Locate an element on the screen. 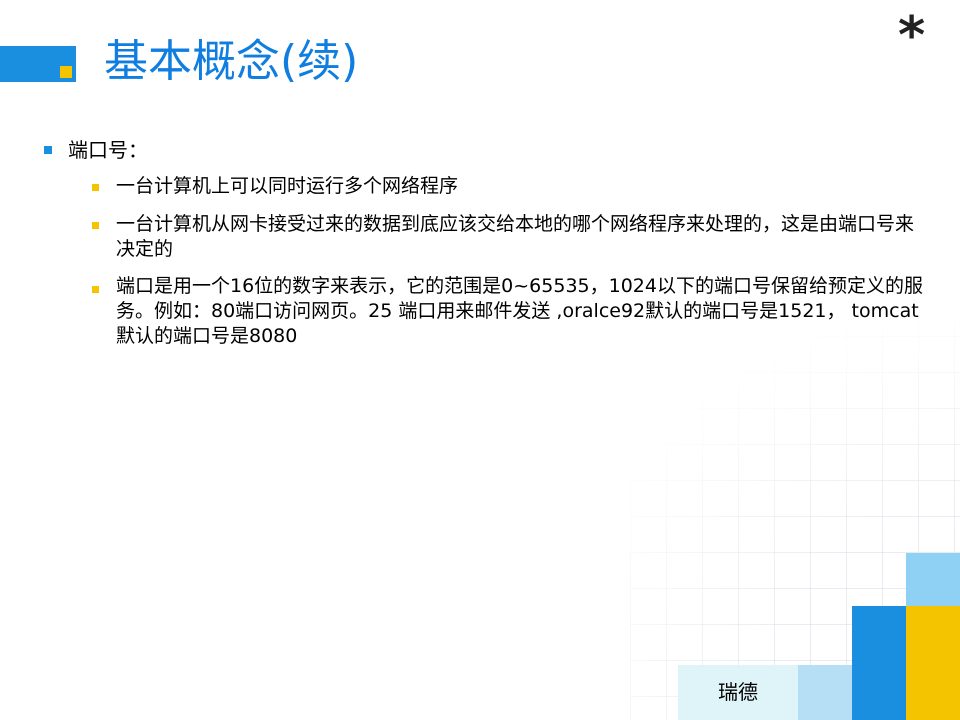 The image size is (960, 720). asterisk-mark: * is located at coordinates (912, 36).